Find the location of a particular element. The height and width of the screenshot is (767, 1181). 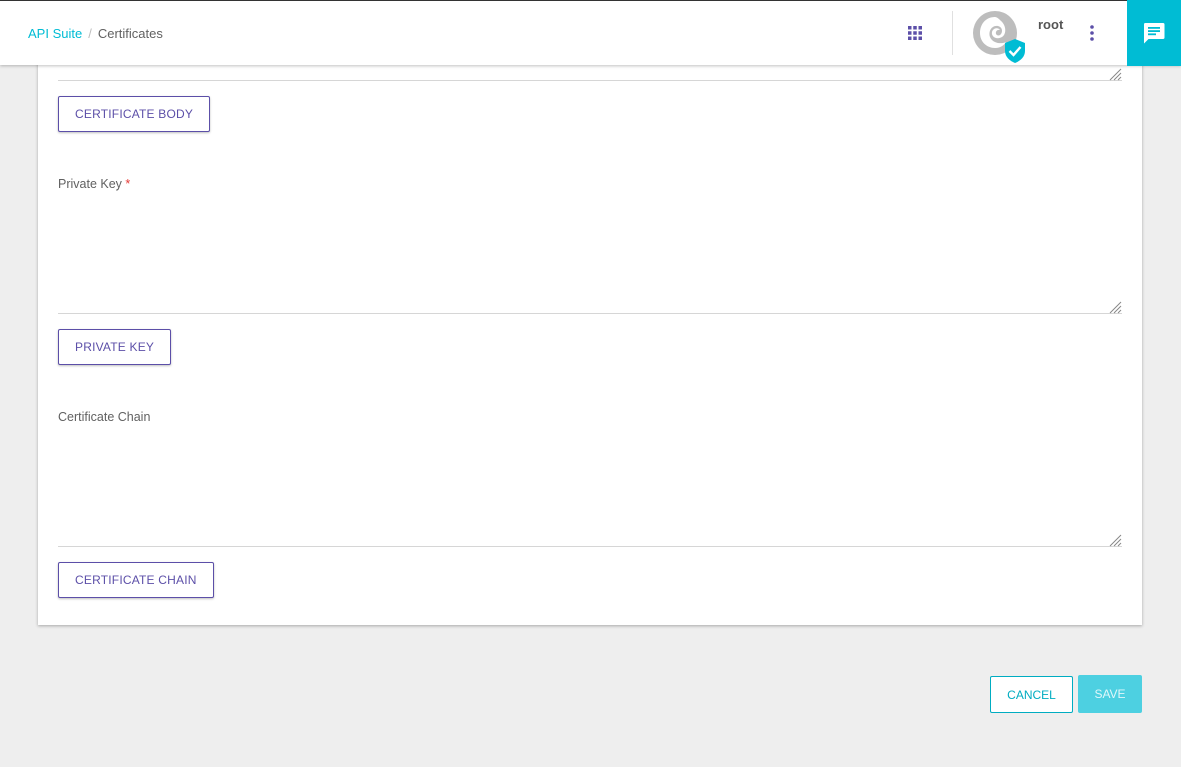

breadcrumb: API Suite / Certificates is located at coordinates (95, 33).